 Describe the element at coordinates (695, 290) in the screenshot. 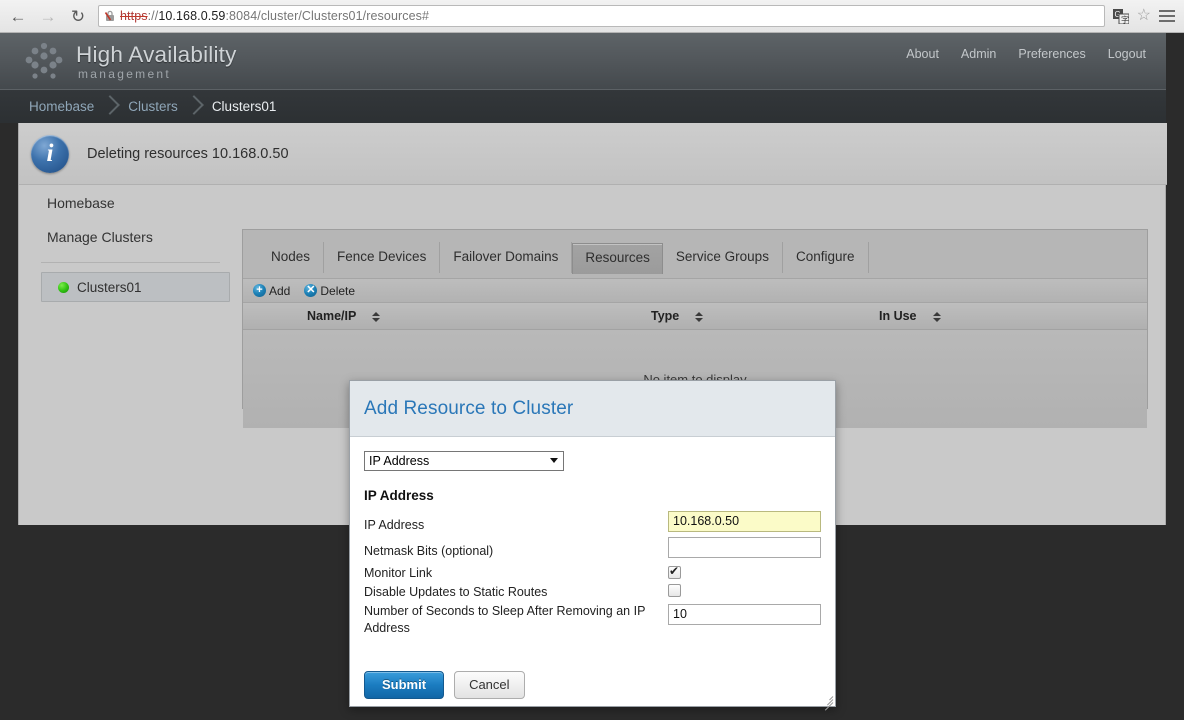

I see `table-toolbar: + Add ✕ Delete` at that location.